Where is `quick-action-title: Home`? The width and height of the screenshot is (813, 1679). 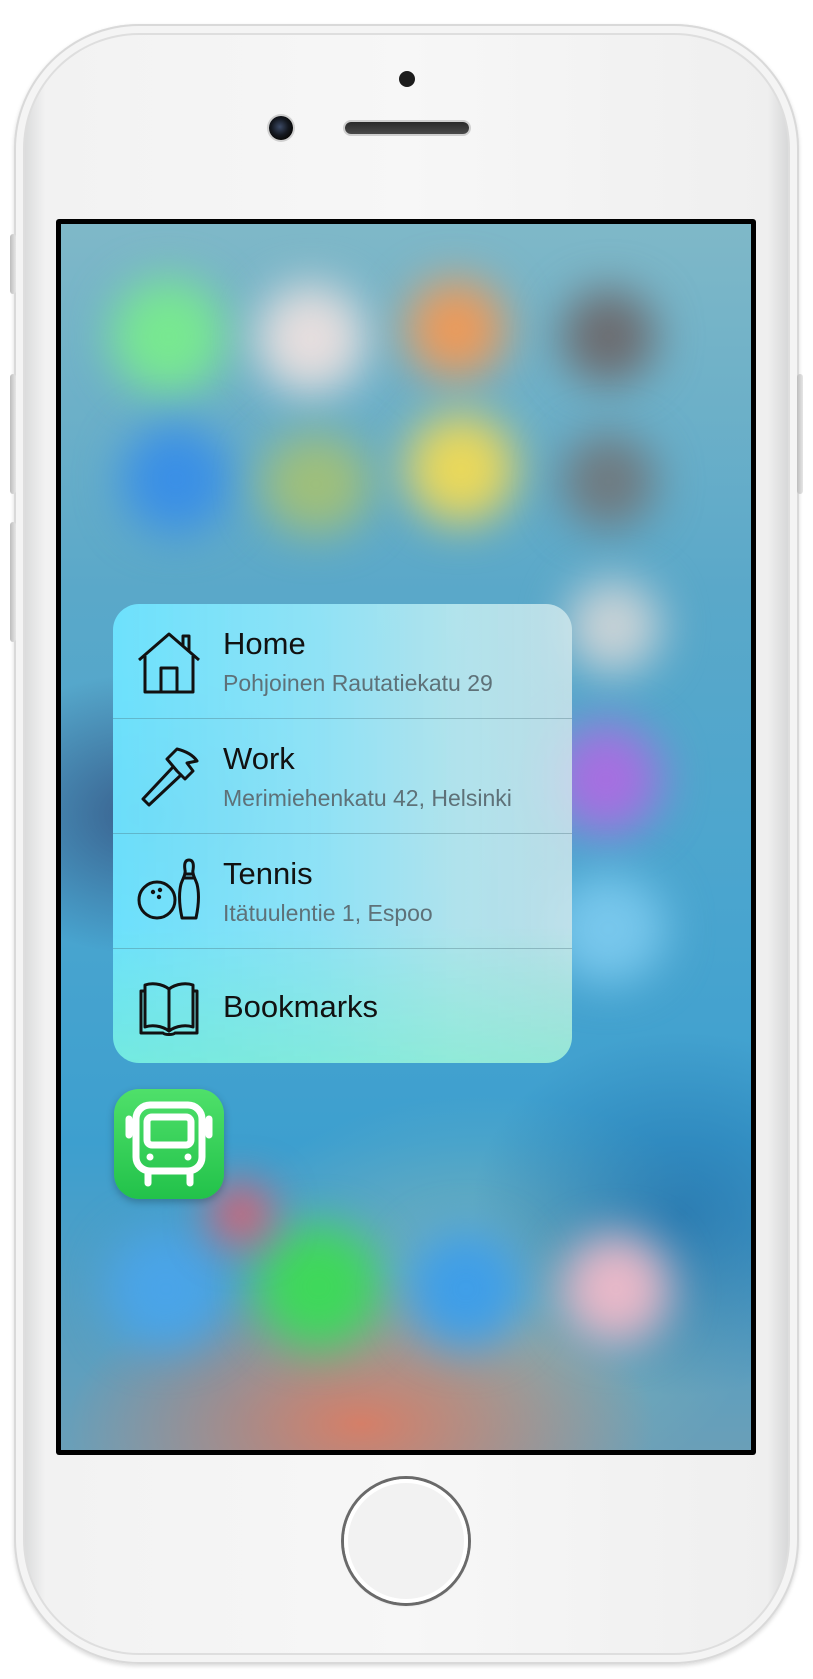 quick-action-title: Home is located at coordinates (264, 643).